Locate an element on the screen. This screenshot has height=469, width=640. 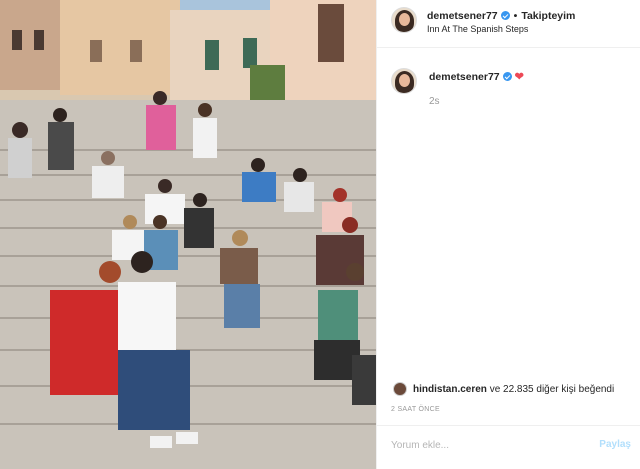
post-timestamp: 2 SAAT ÖNCE is located at coordinates (415, 409).